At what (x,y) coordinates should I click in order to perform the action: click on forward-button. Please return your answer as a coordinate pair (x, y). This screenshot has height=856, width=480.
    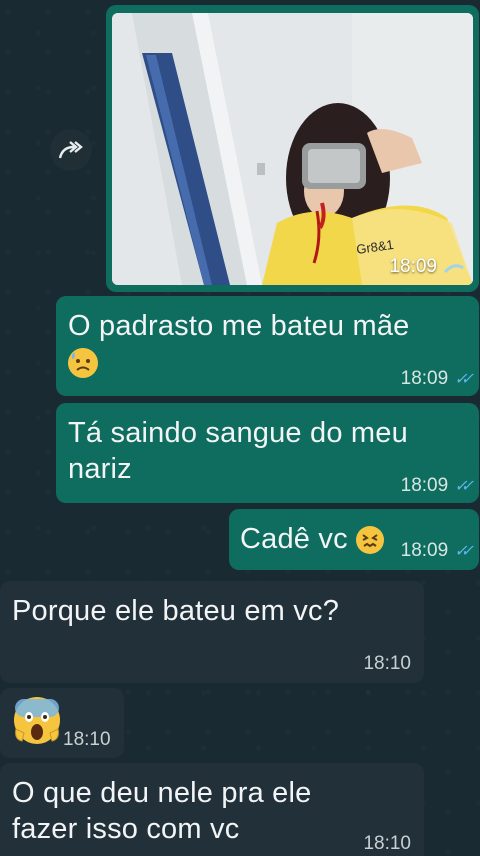
    Looking at the image, I should click on (71, 150).